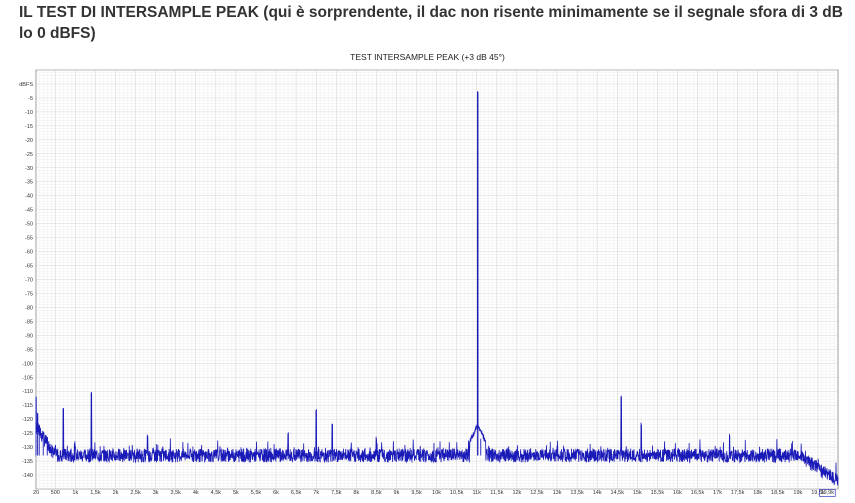  Describe the element at coordinates (116, 493) in the screenshot. I see `x-tick-label: 2k` at that location.